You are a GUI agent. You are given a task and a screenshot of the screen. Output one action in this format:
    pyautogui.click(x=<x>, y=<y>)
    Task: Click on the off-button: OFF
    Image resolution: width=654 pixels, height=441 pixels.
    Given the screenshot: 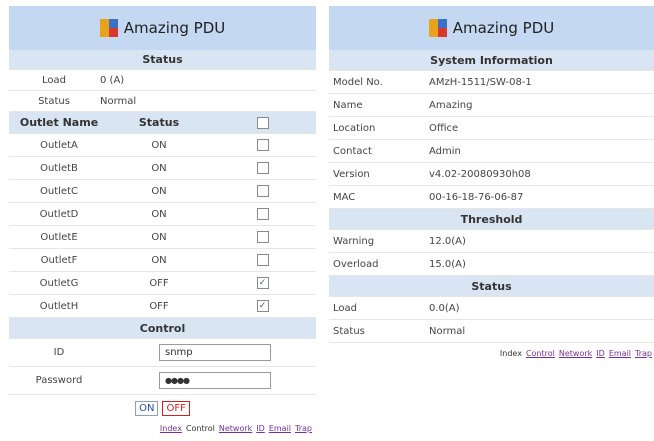 What is the action you would take?
    pyautogui.click(x=176, y=408)
    